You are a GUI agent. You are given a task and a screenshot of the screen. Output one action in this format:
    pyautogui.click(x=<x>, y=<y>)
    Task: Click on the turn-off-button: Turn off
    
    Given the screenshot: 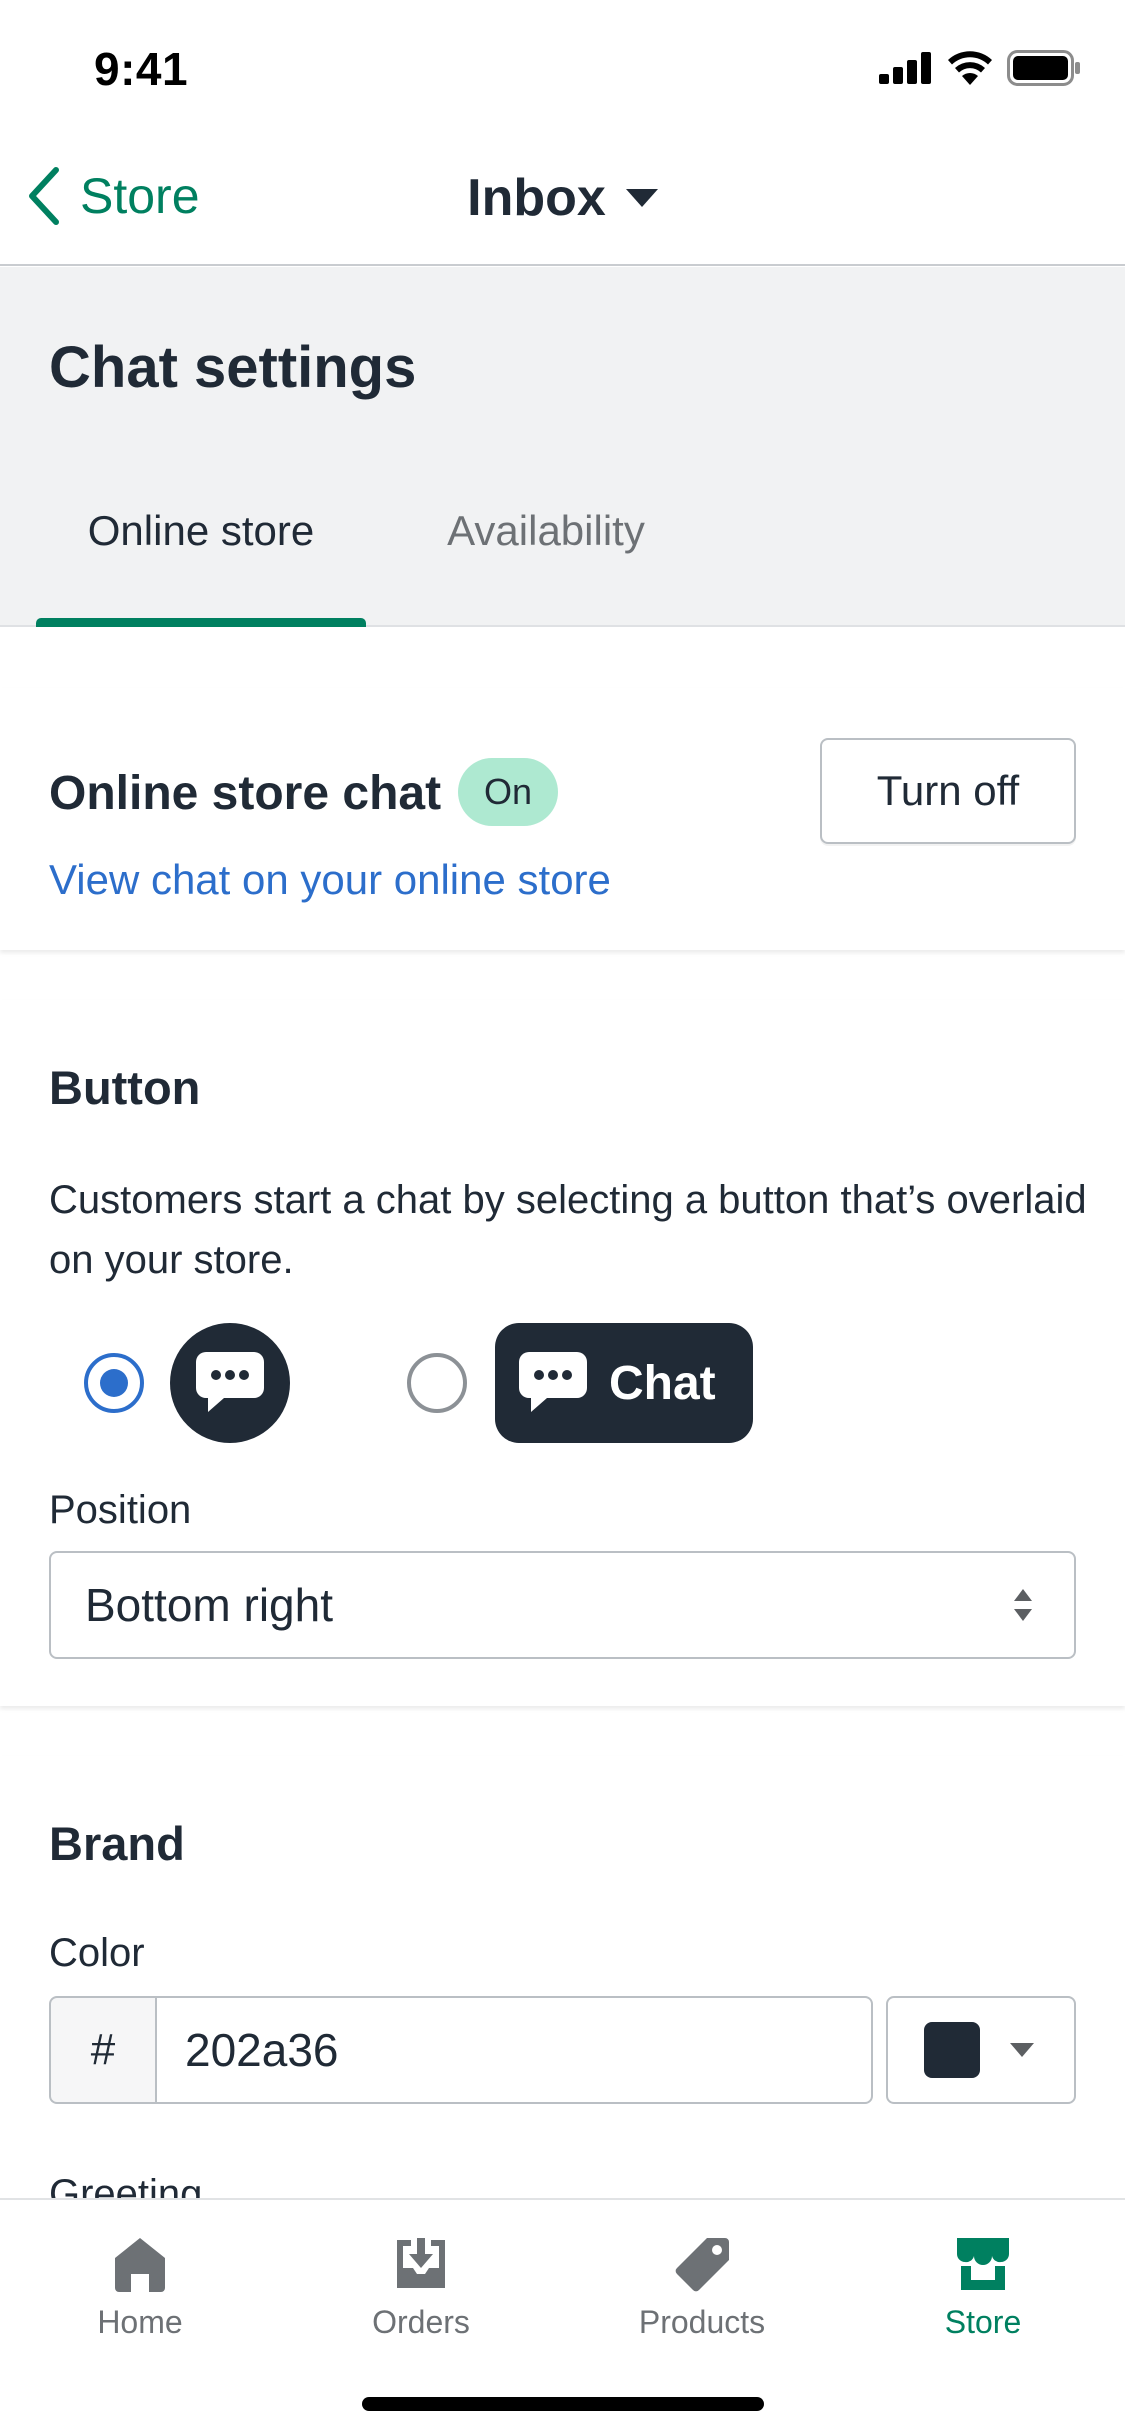 What is the action you would take?
    pyautogui.click(x=948, y=791)
    